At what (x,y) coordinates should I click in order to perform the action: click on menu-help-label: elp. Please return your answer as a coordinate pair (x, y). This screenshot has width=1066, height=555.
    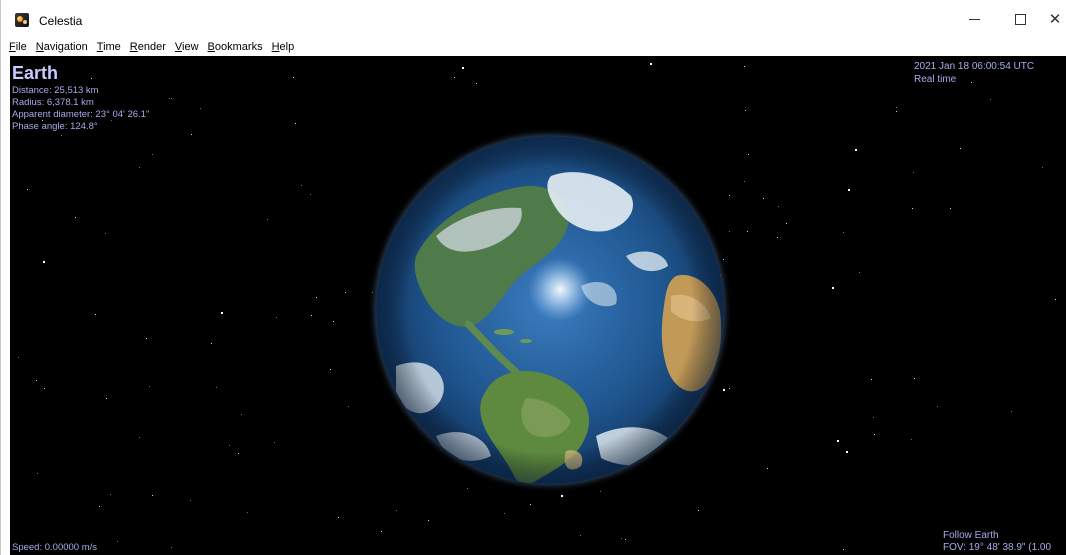
    Looking at the image, I should click on (287, 47).